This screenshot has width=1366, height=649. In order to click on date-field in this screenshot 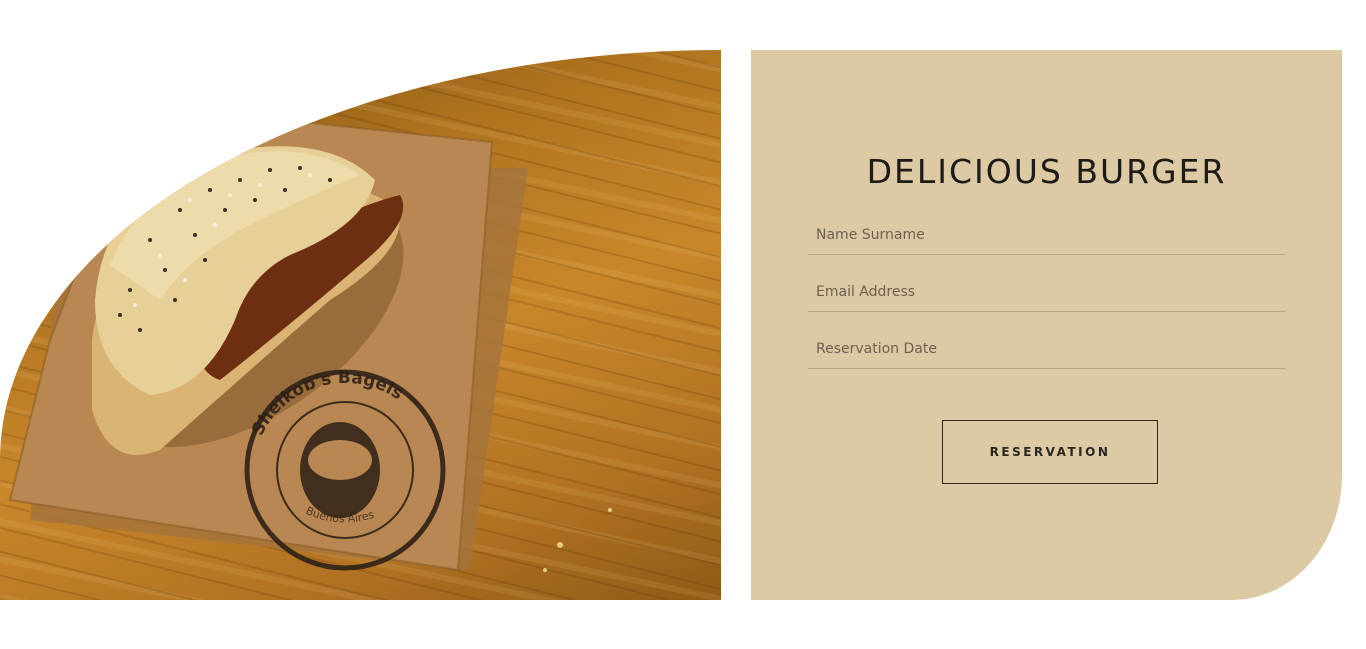, I will do `click(1047, 349)`.